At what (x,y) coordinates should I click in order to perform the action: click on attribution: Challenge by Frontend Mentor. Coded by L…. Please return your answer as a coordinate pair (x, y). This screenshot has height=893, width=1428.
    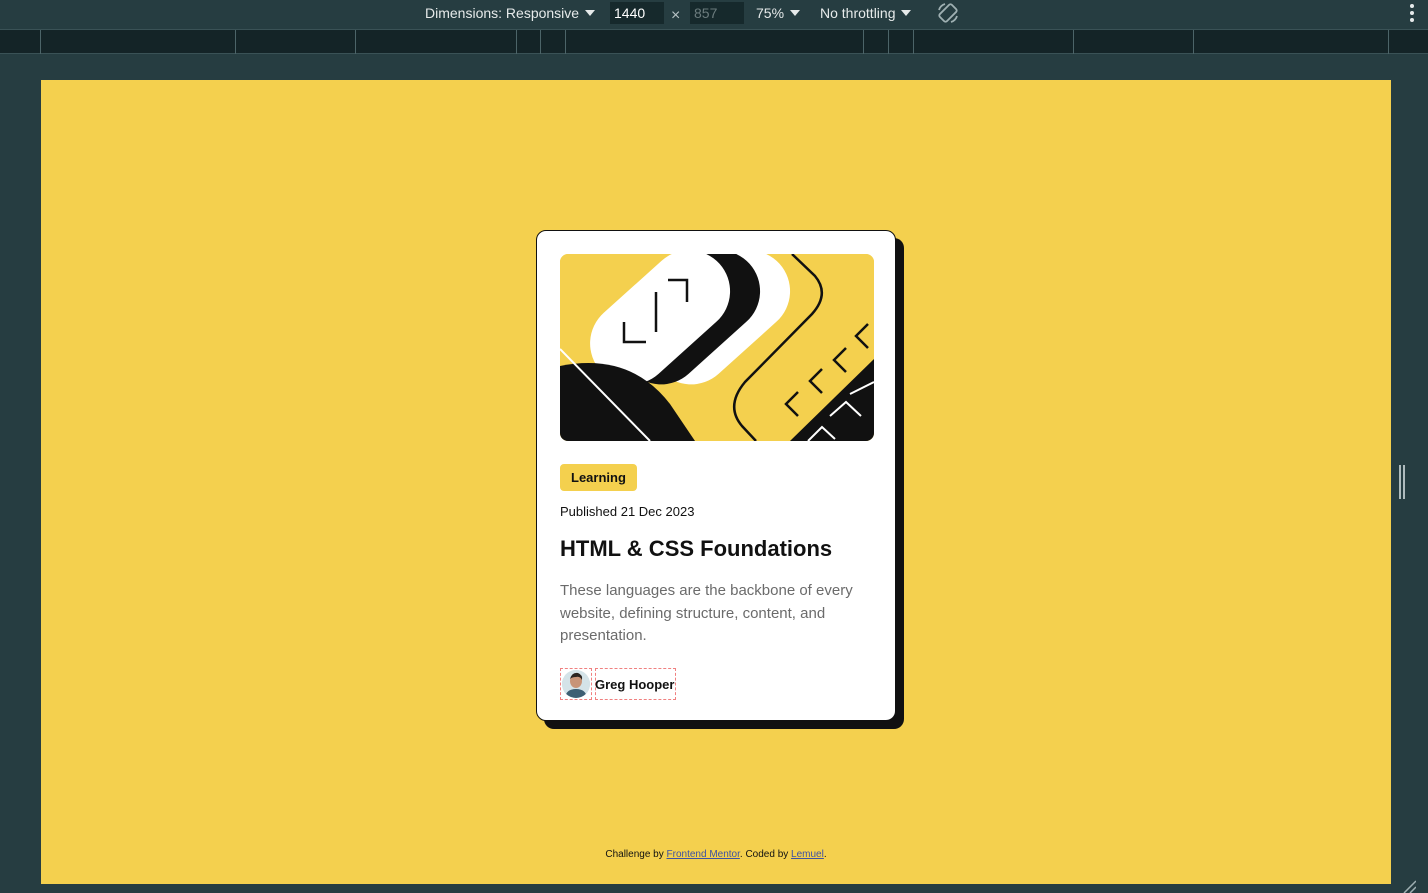
    Looking at the image, I should click on (716, 854).